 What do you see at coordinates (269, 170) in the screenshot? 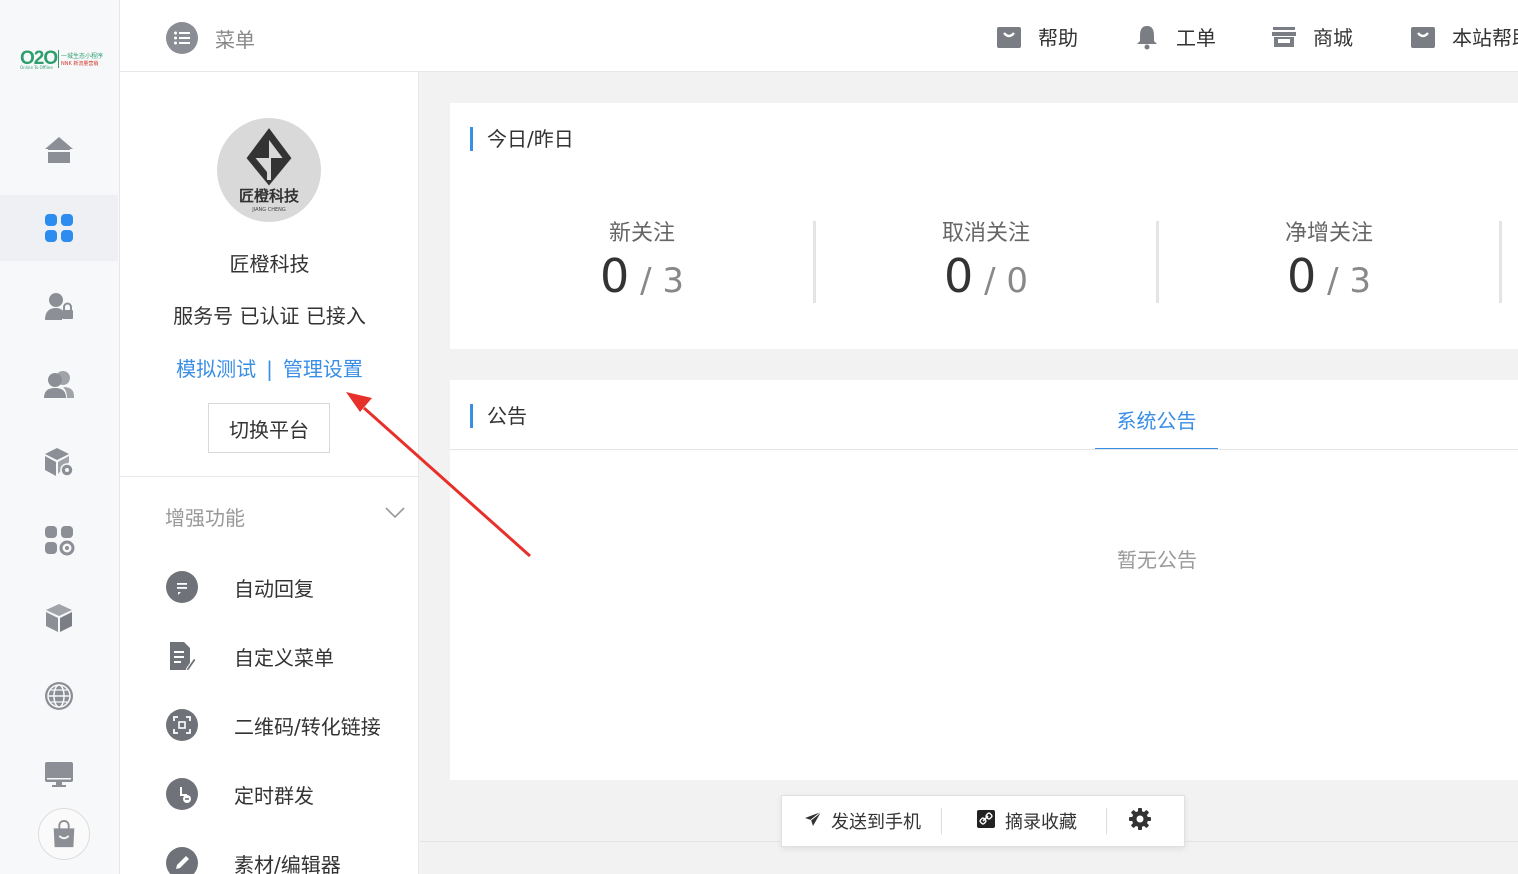
I see `account-avatar: 匠橙科技 JIANG CHENG` at bounding box center [269, 170].